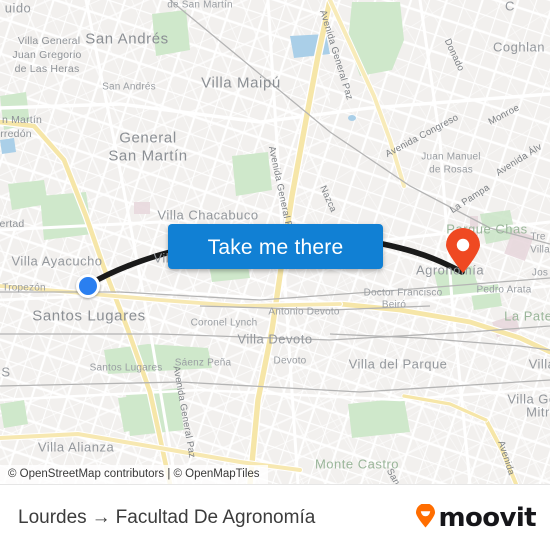  I want to click on take-me-there-button: Take me there, so click(275, 246).